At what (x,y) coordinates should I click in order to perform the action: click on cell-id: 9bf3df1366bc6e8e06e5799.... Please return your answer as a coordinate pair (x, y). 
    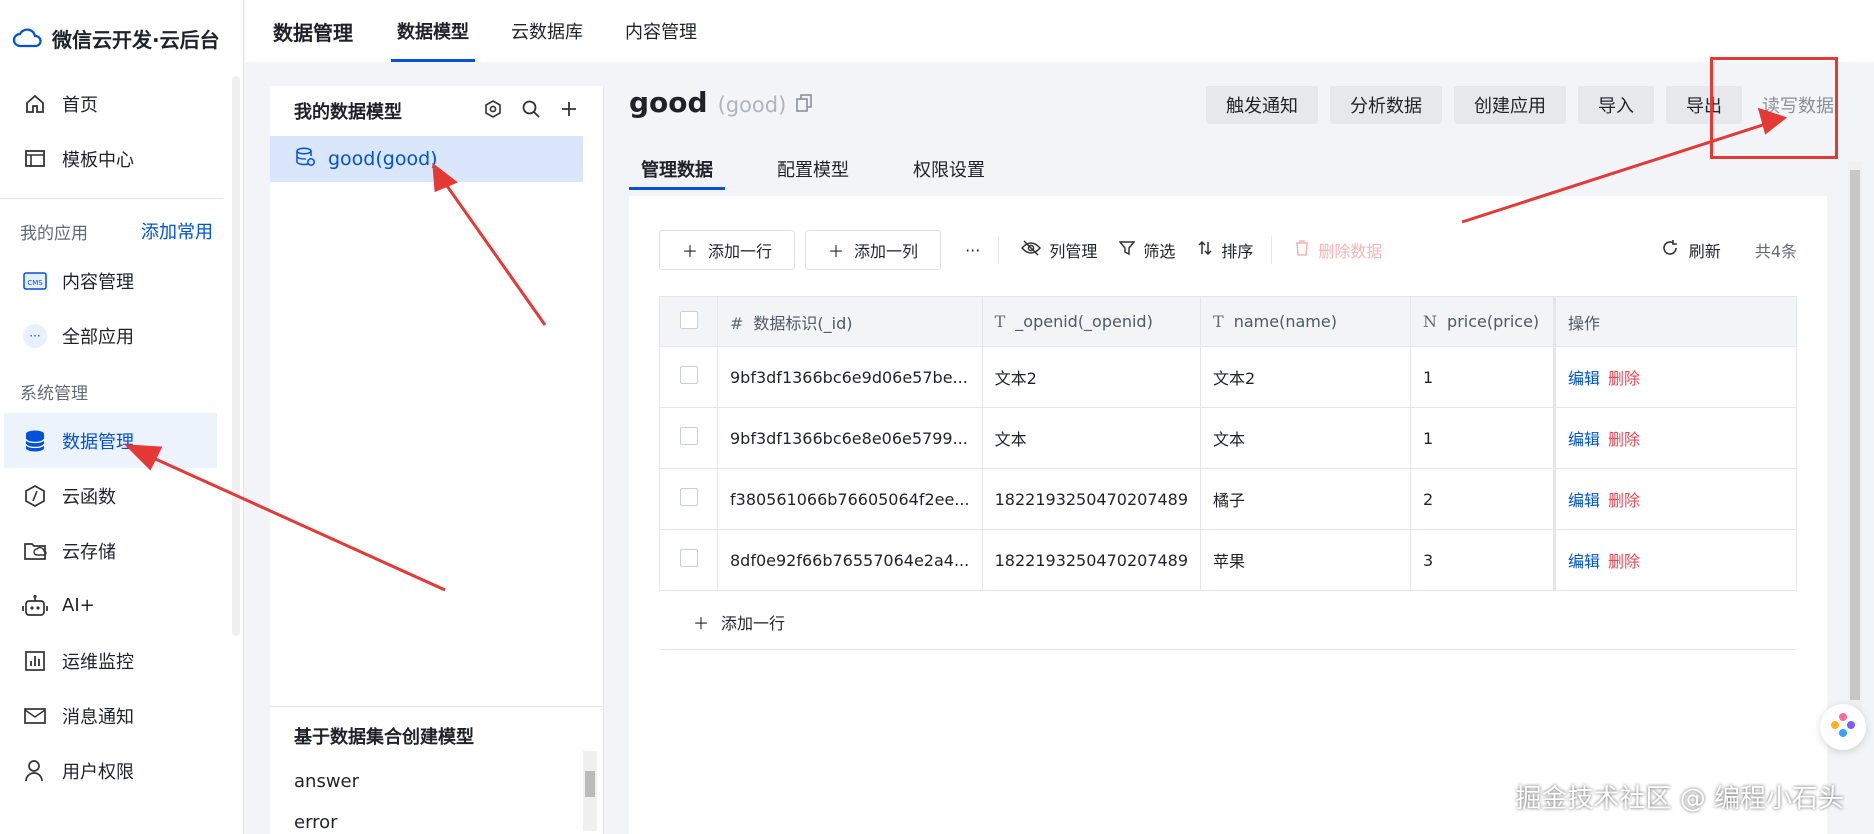
    Looking at the image, I should click on (850, 438).